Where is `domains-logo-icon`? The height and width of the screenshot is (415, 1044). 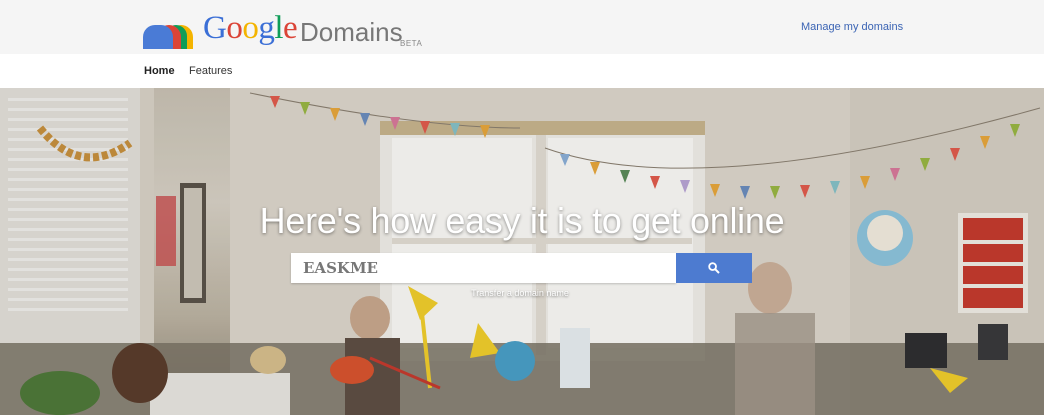
domains-logo-icon is located at coordinates (168, 37).